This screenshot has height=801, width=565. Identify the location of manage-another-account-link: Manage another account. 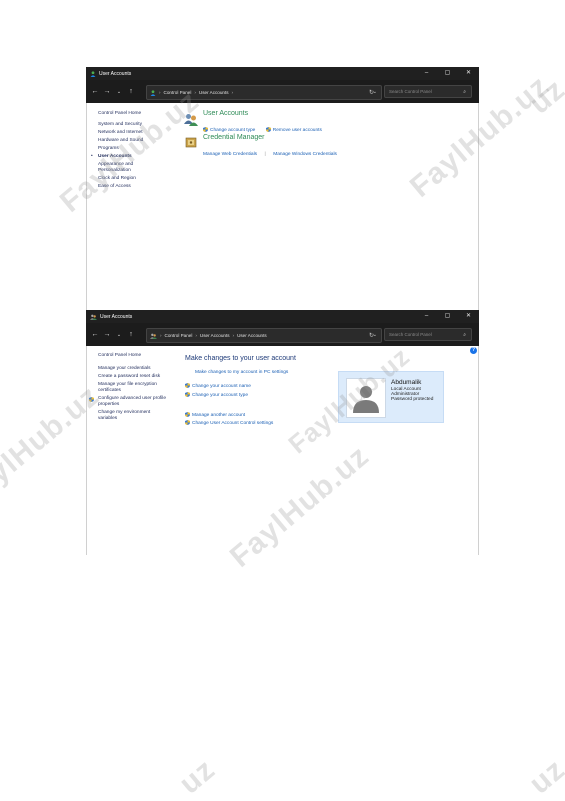
(240, 414).